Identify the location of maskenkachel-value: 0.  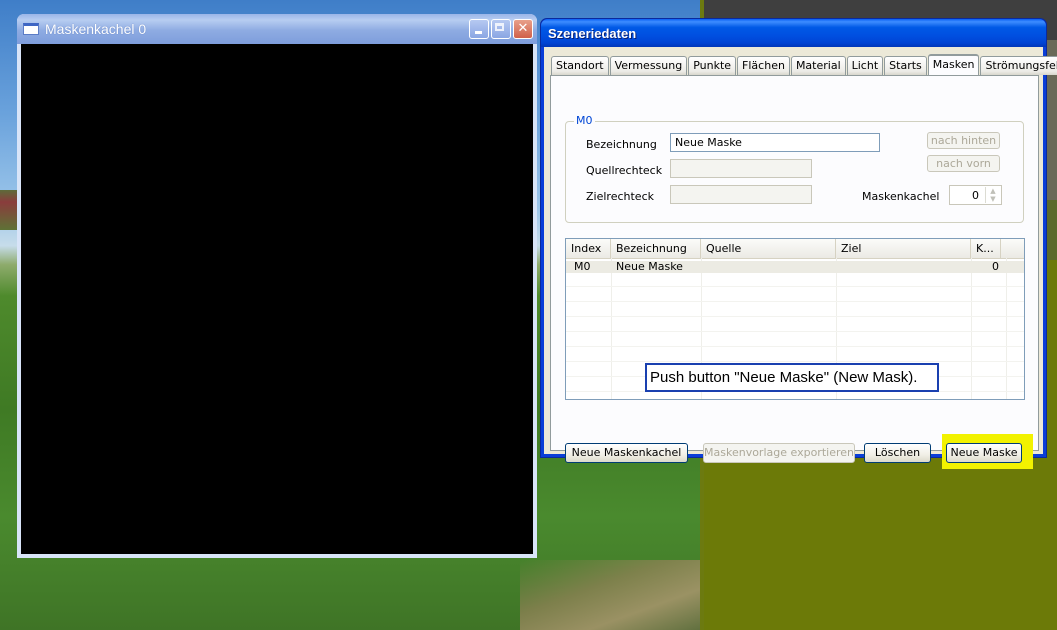
(975, 195).